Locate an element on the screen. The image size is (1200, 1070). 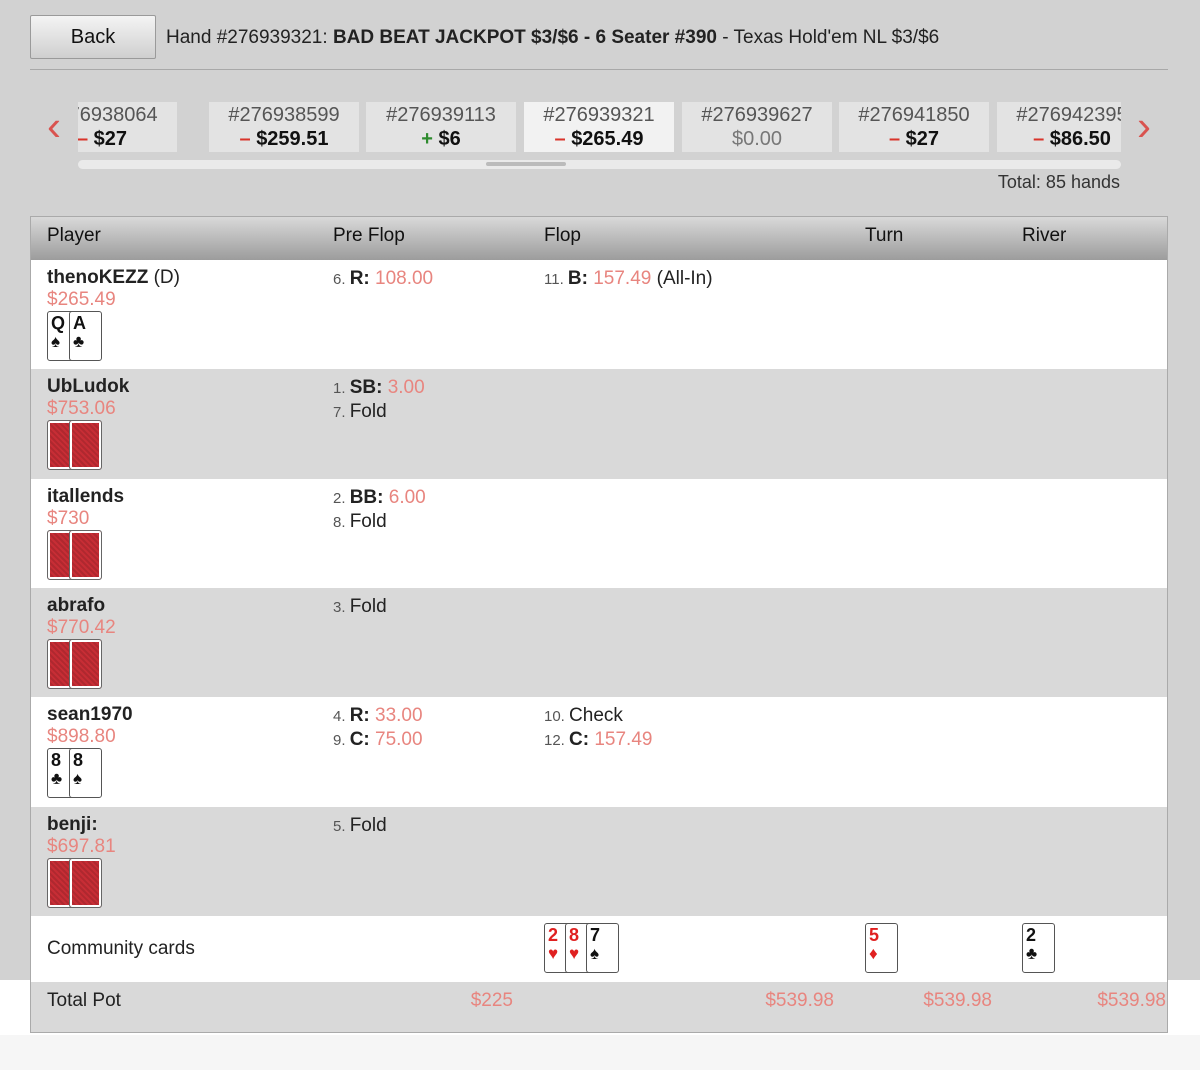
hand-tab: #276942395– $86.50 is located at coordinates (1059, 127).